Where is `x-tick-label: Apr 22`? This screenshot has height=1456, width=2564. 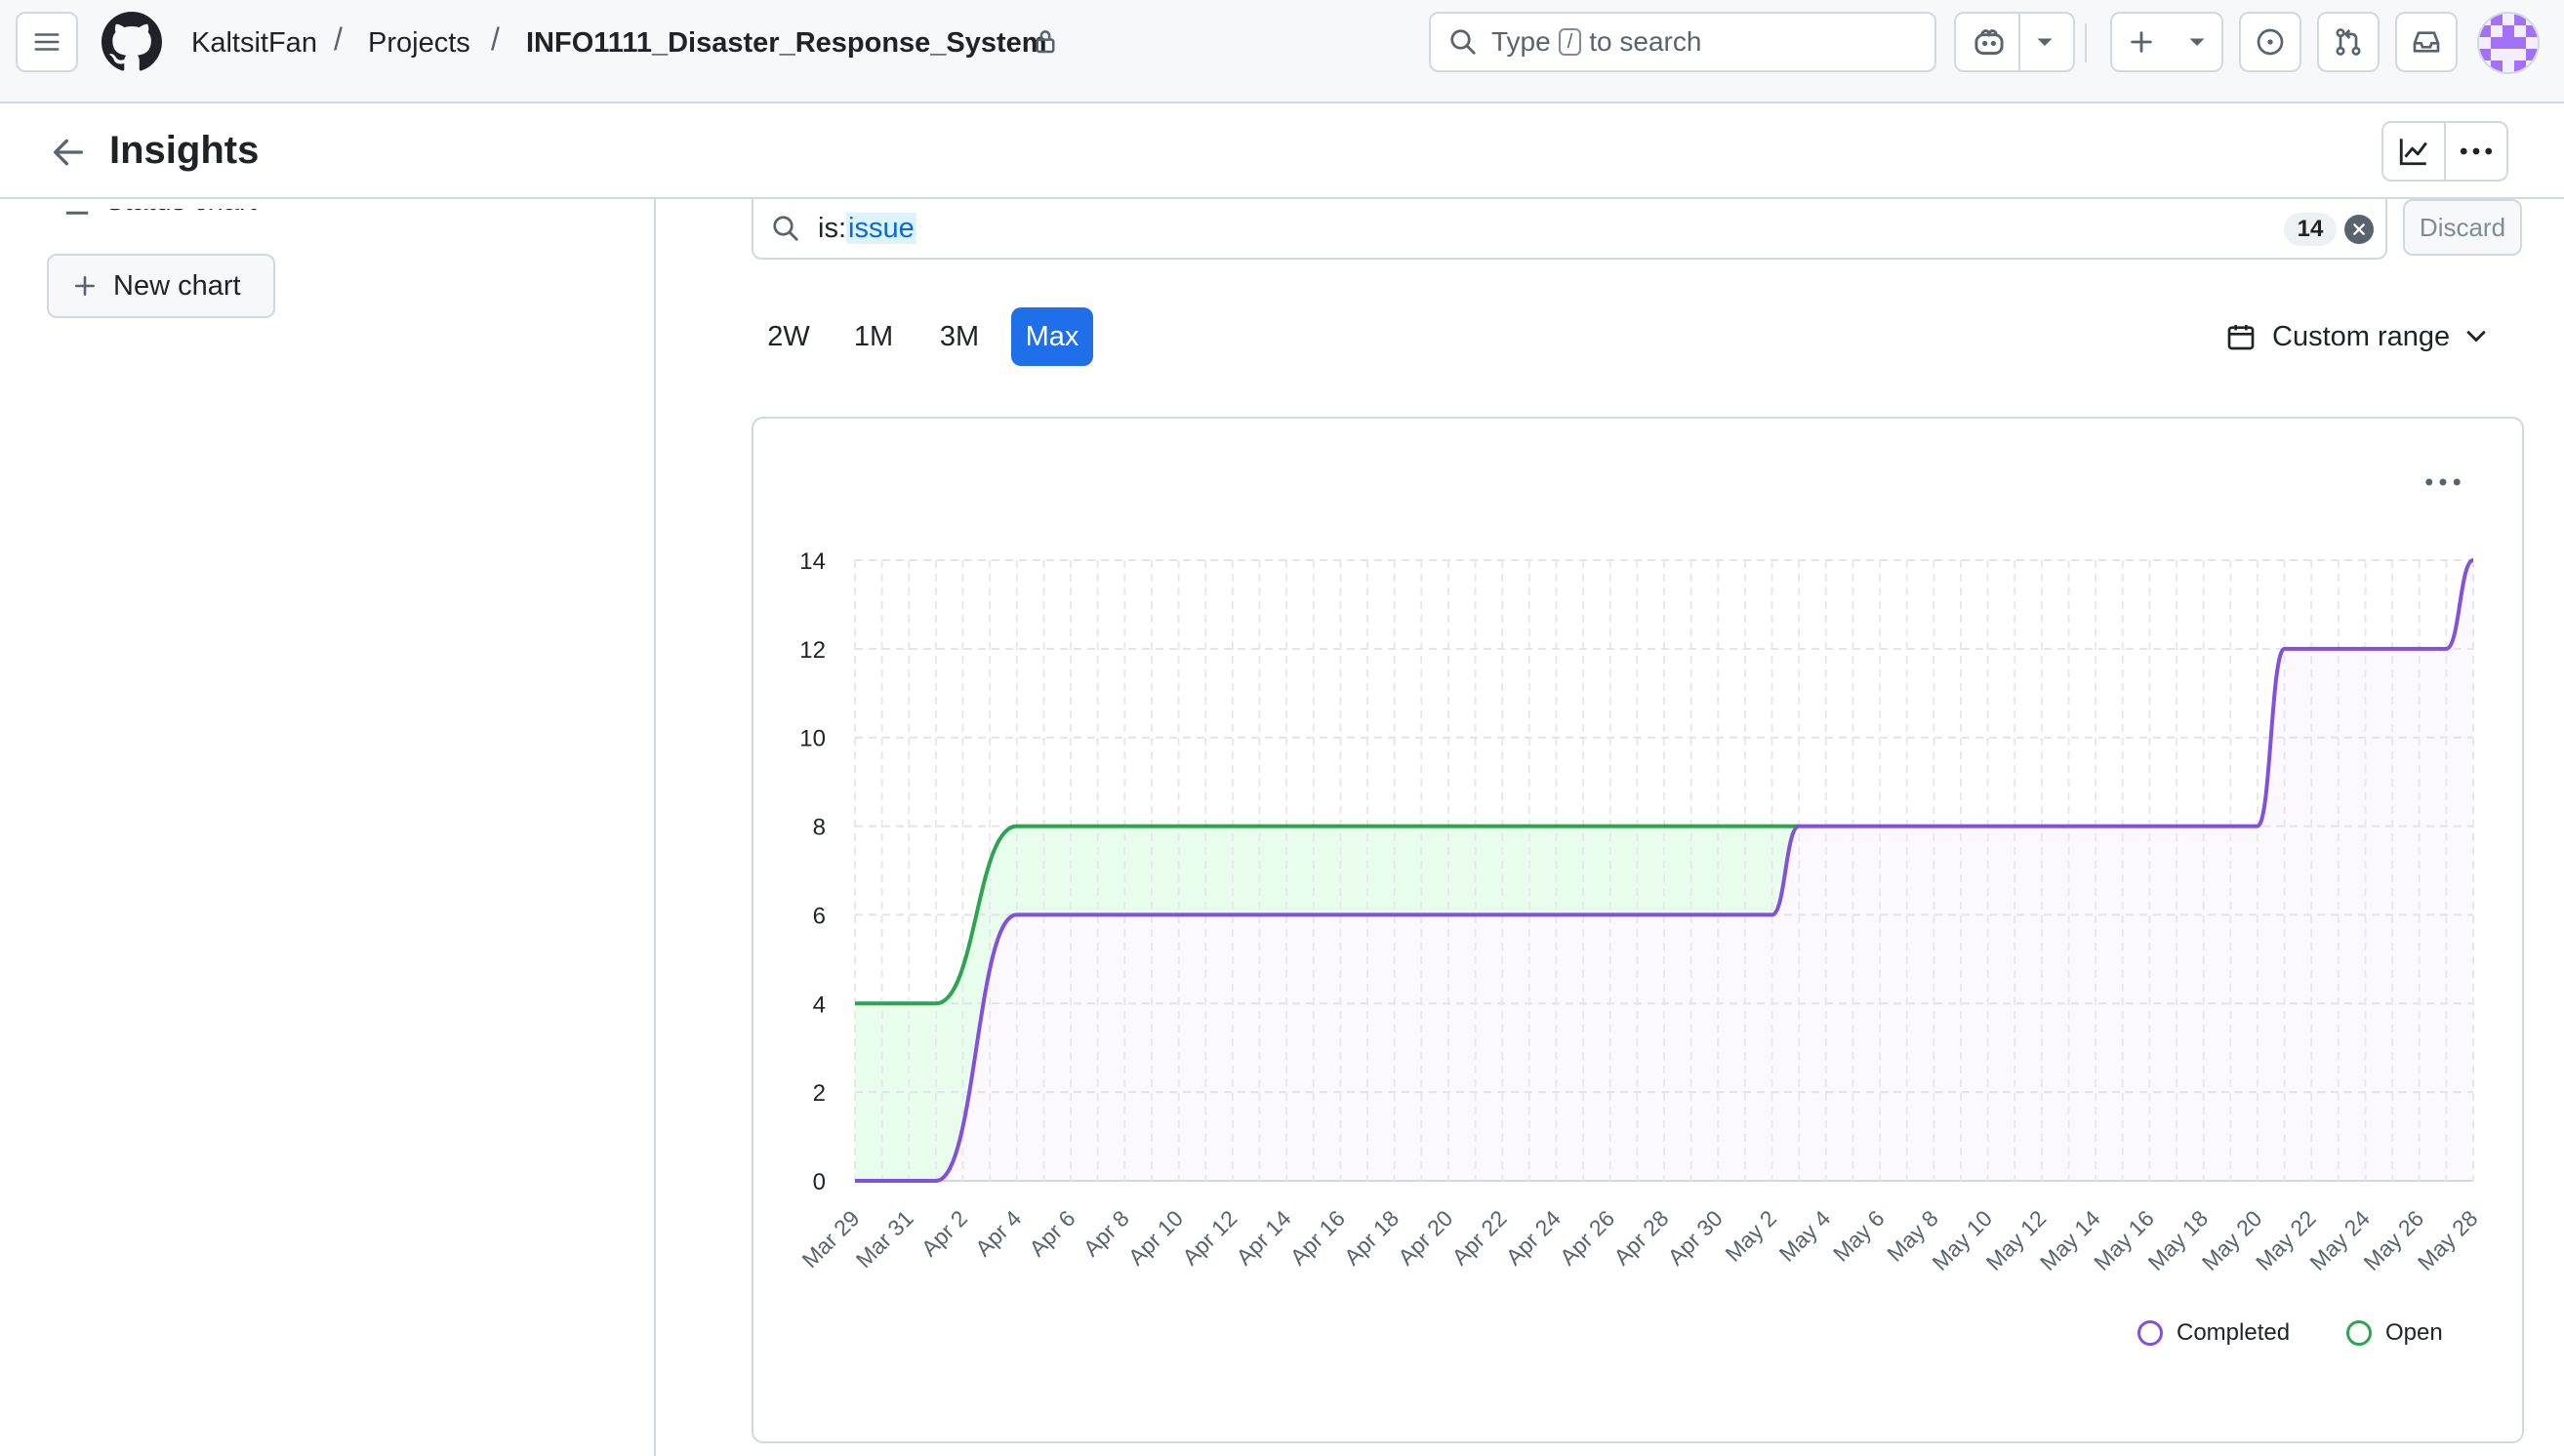 x-tick-label: Apr 22 is located at coordinates (1478, 1237).